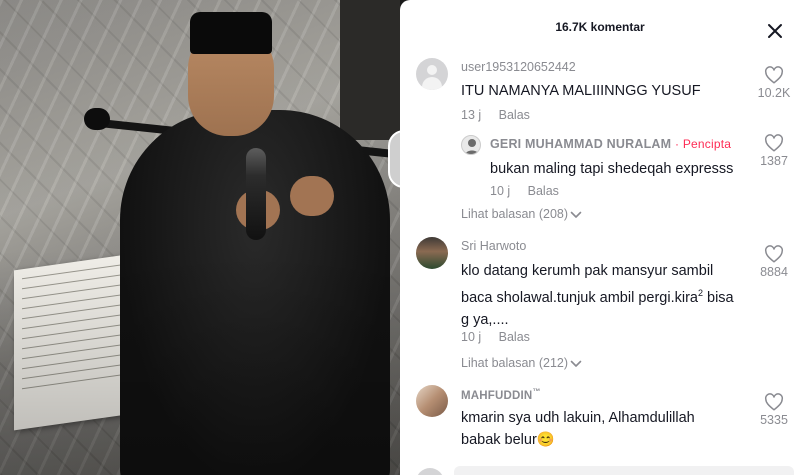 This screenshot has height=475, width=800. I want to click on close-button, so click(775, 31).